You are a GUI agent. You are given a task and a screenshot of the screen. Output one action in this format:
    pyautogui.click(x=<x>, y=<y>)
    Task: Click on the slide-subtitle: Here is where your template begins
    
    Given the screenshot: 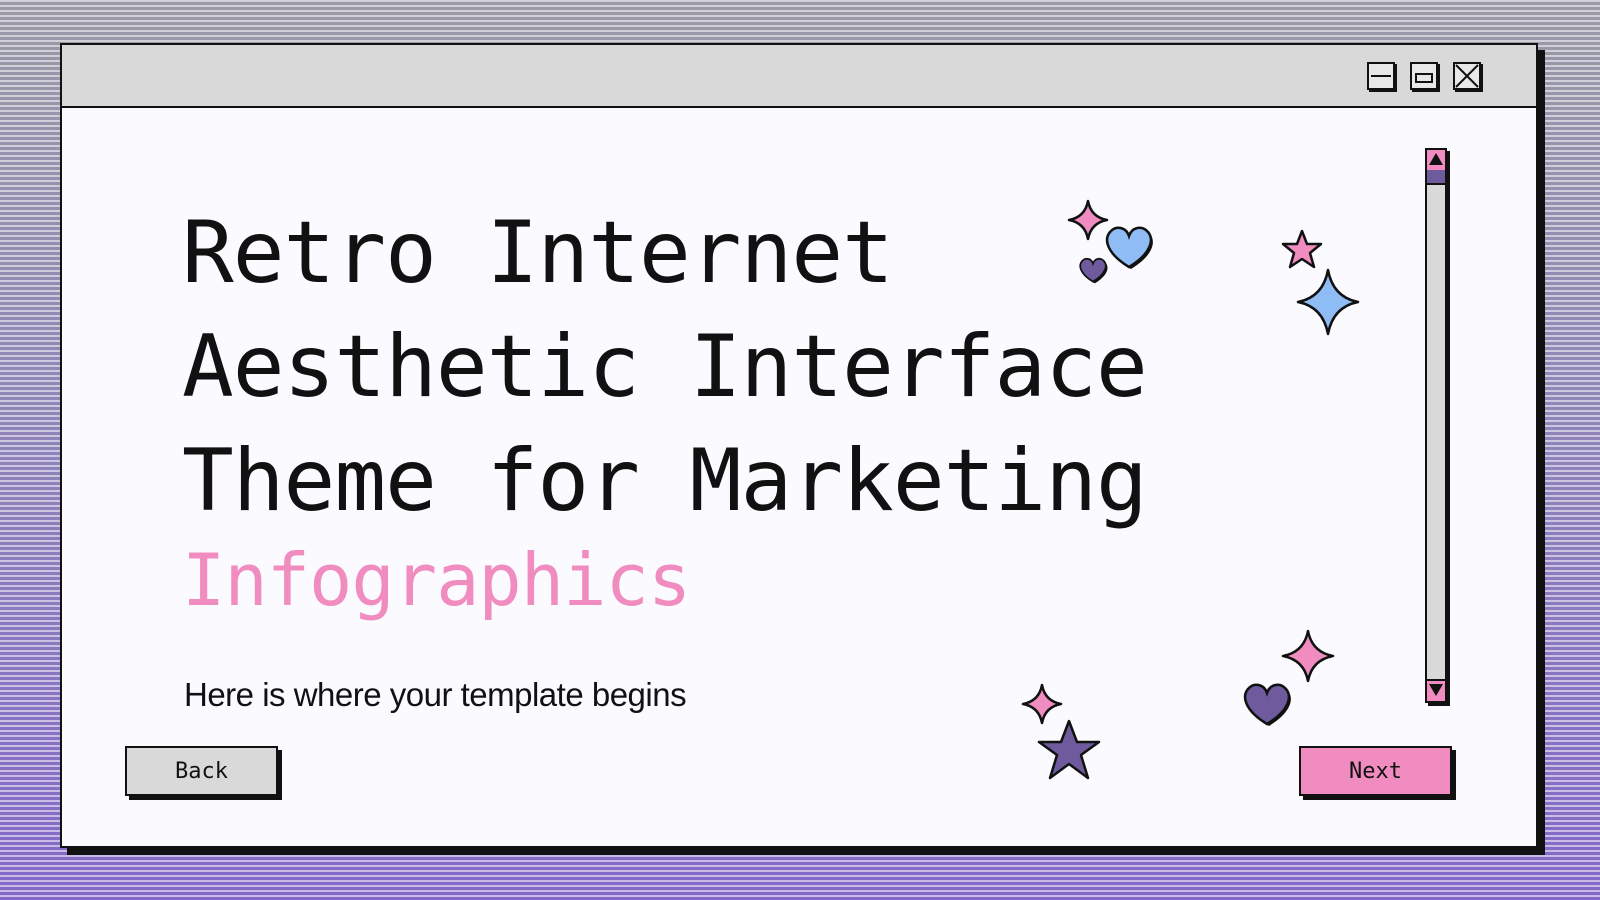 What is the action you would take?
    pyautogui.click(x=435, y=694)
    